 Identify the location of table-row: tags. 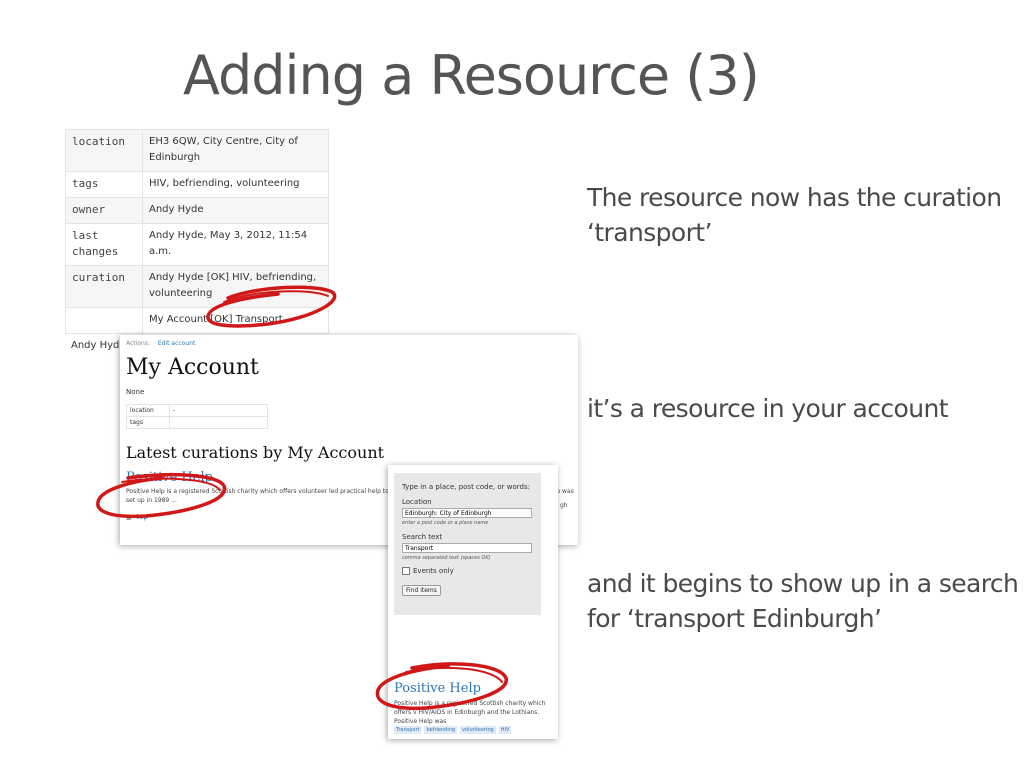
(197, 422).